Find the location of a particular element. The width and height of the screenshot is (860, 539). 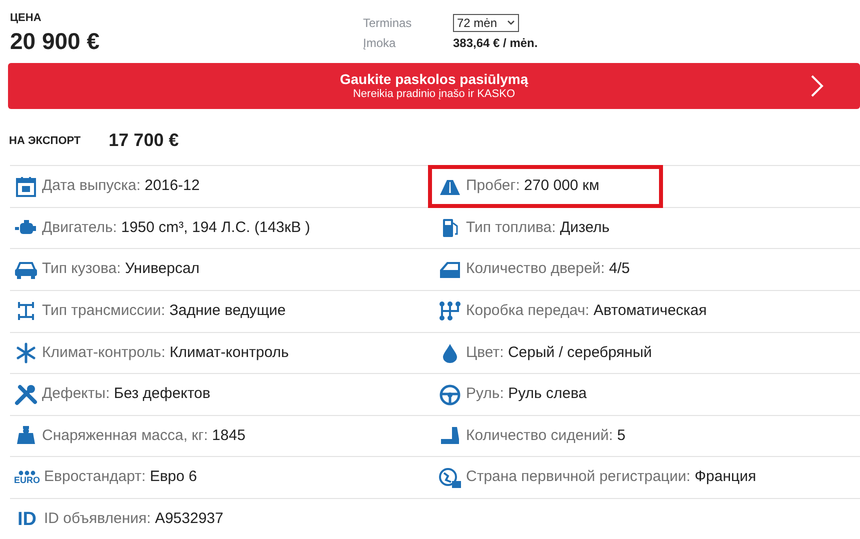

spec-value: 270 000 км is located at coordinates (562, 185).